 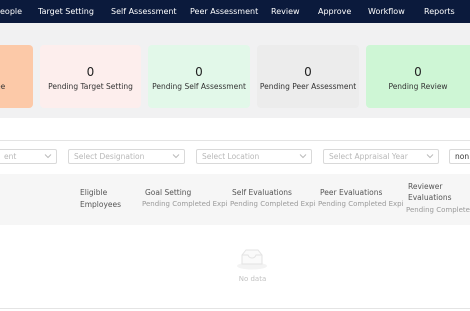 What do you see at coordinates (430, 197) in the screenshot?
I see `col-reviewer-line2: Evaluations` at bounding box center [430, 197].